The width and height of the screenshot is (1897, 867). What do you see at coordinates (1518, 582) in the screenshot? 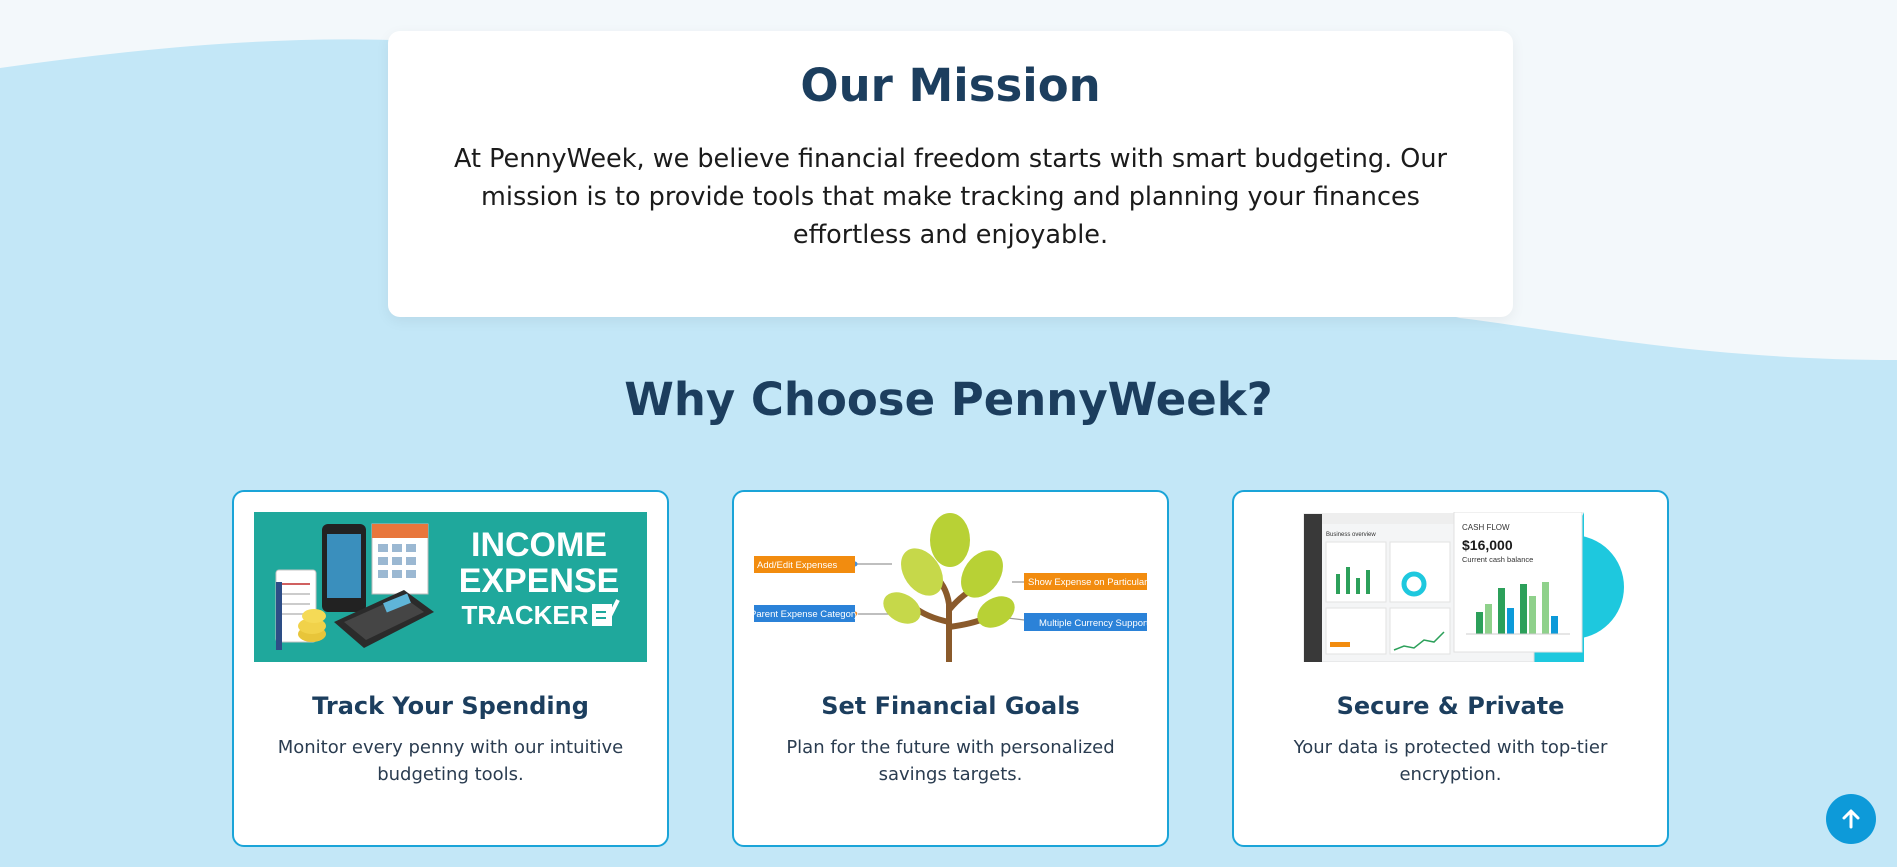
I see `cash-flow-card: CASH FLOW $16,000 Current cash balance` at bounding box center [1518, 582].